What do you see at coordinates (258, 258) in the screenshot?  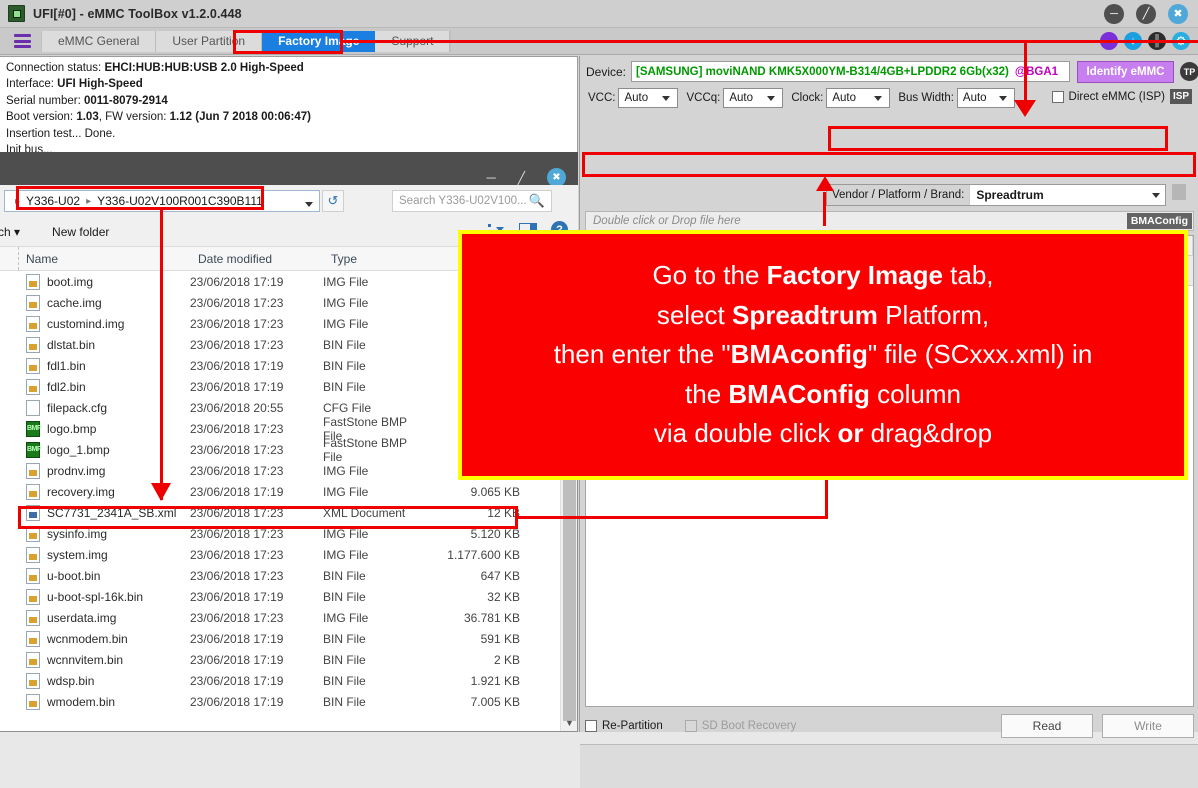 I see `col-date-modified: Date modified` at bounding box center [258, 258].